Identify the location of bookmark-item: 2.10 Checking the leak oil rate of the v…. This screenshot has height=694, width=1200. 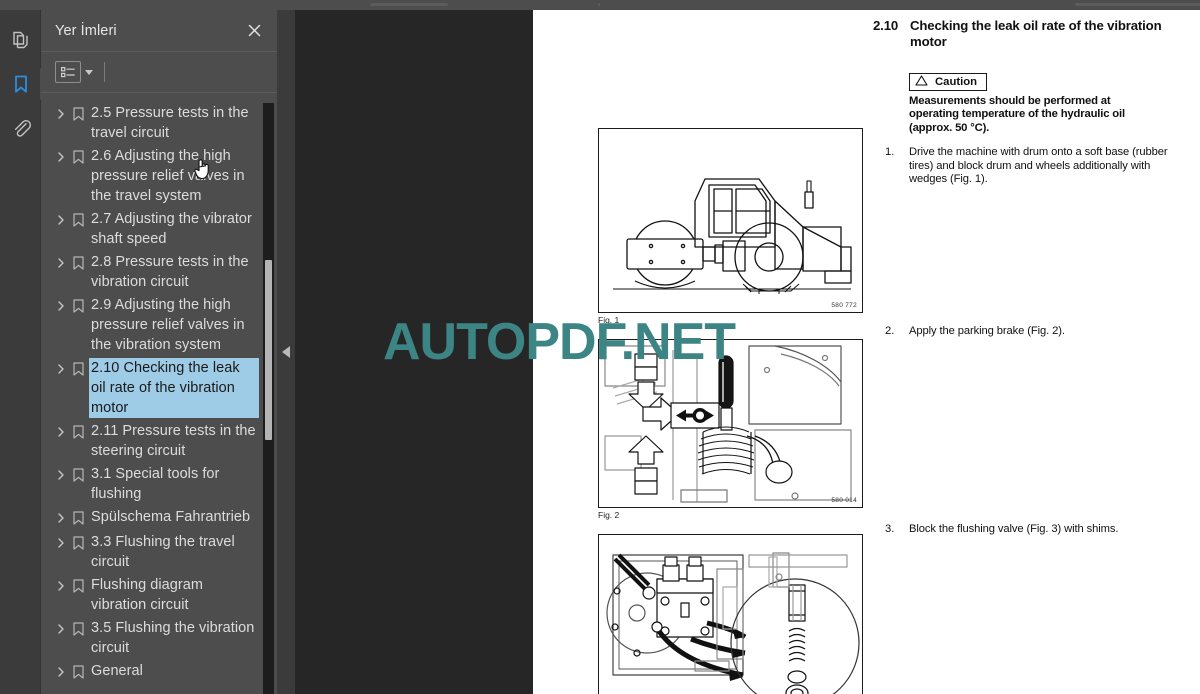
(159, 388).